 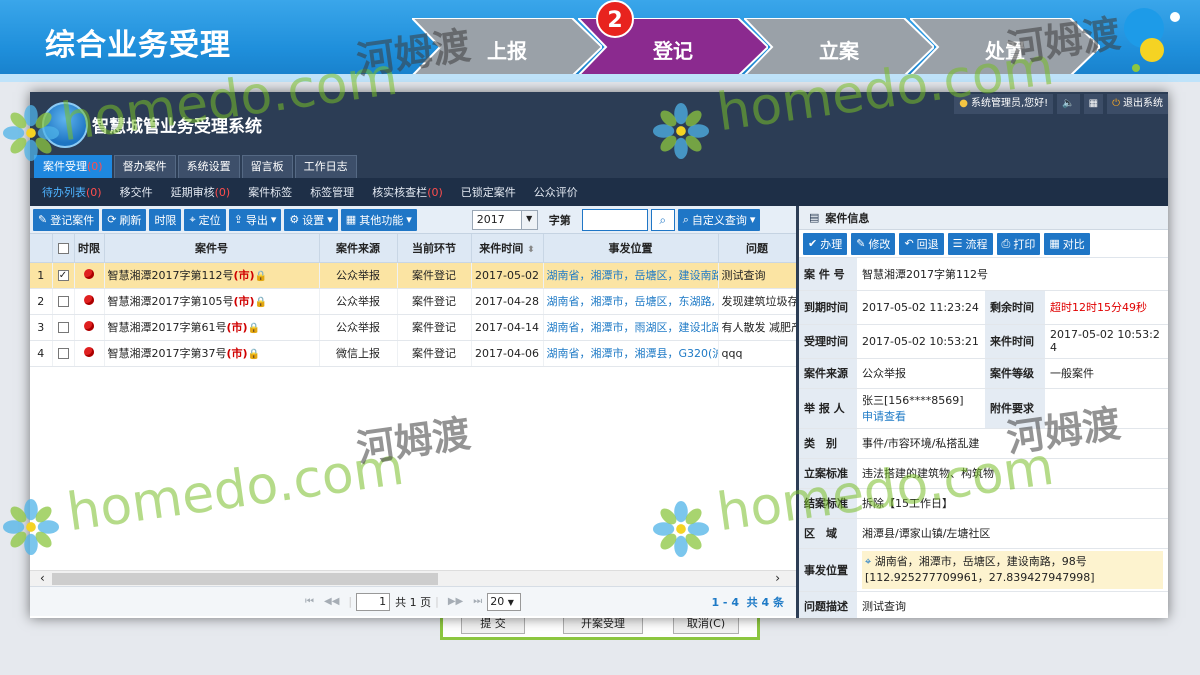 I want to click on windows-icon: ▦, so click(x=1093, y=103).